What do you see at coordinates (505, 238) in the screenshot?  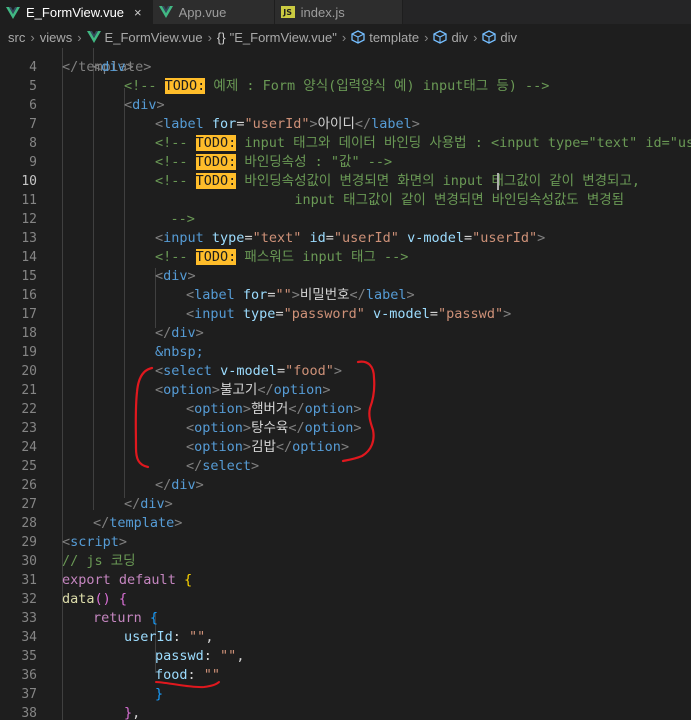 I see `code-token: "userId"` at bounding box center [505, 238].